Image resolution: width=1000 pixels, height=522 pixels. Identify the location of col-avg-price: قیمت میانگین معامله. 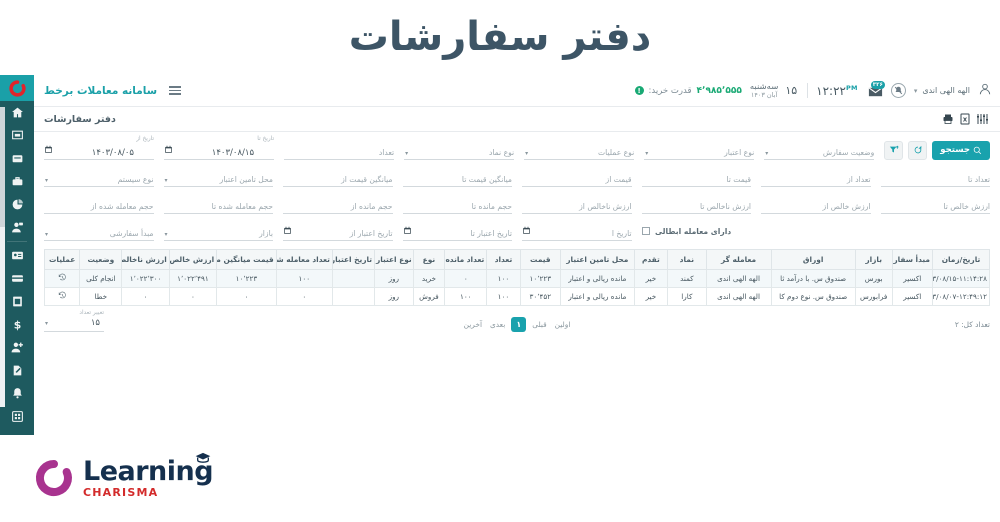
(246, 259).